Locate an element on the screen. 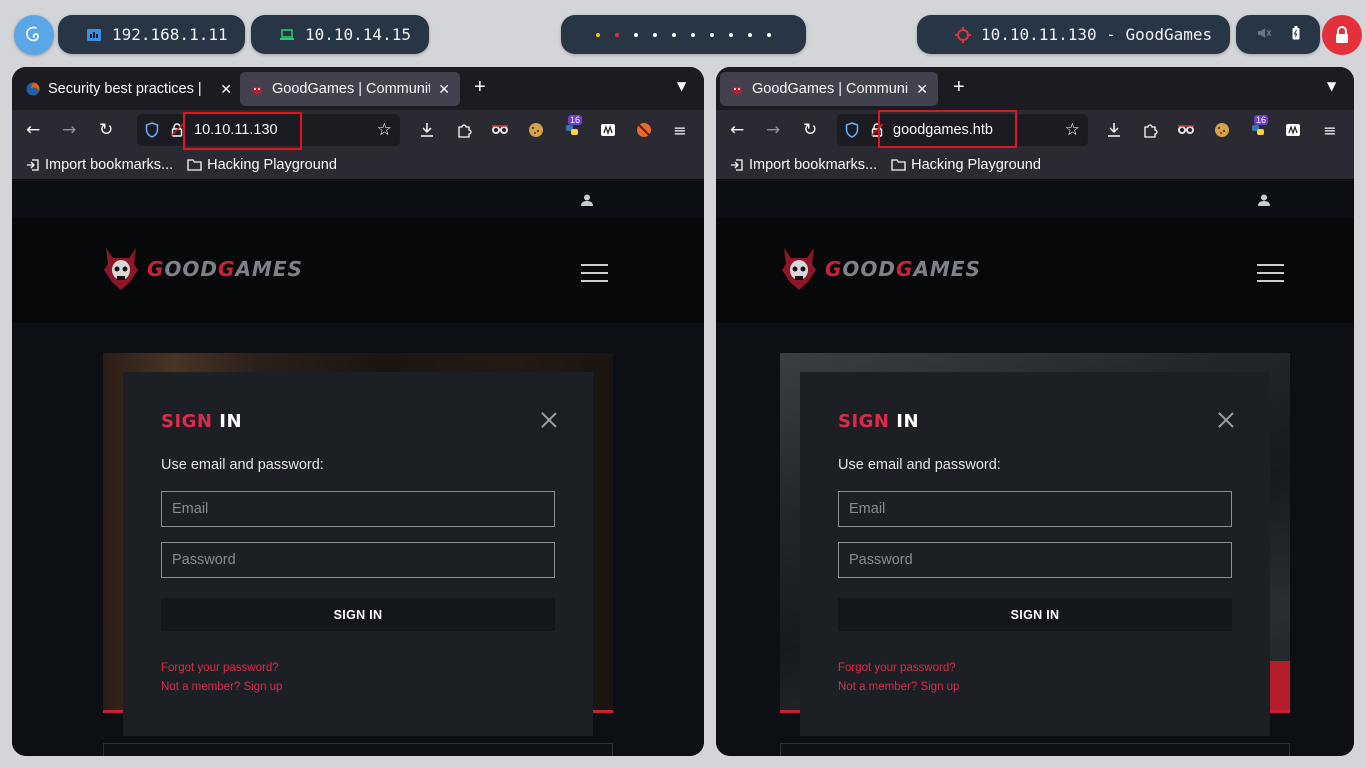  debian-menu-button is located at coordinates (34, 35).